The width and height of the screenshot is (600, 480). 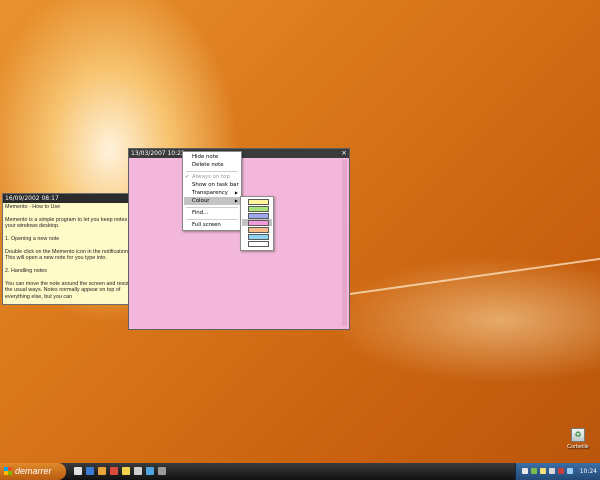 I want to click on taskbar-clock: 10:24, so click(x=588, y=471).